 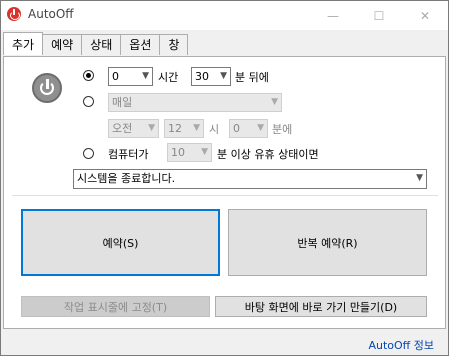 What do you see at coordinates (47, 88) in the screenshot?
I see `power-icon` at bounding box center [47, 88].